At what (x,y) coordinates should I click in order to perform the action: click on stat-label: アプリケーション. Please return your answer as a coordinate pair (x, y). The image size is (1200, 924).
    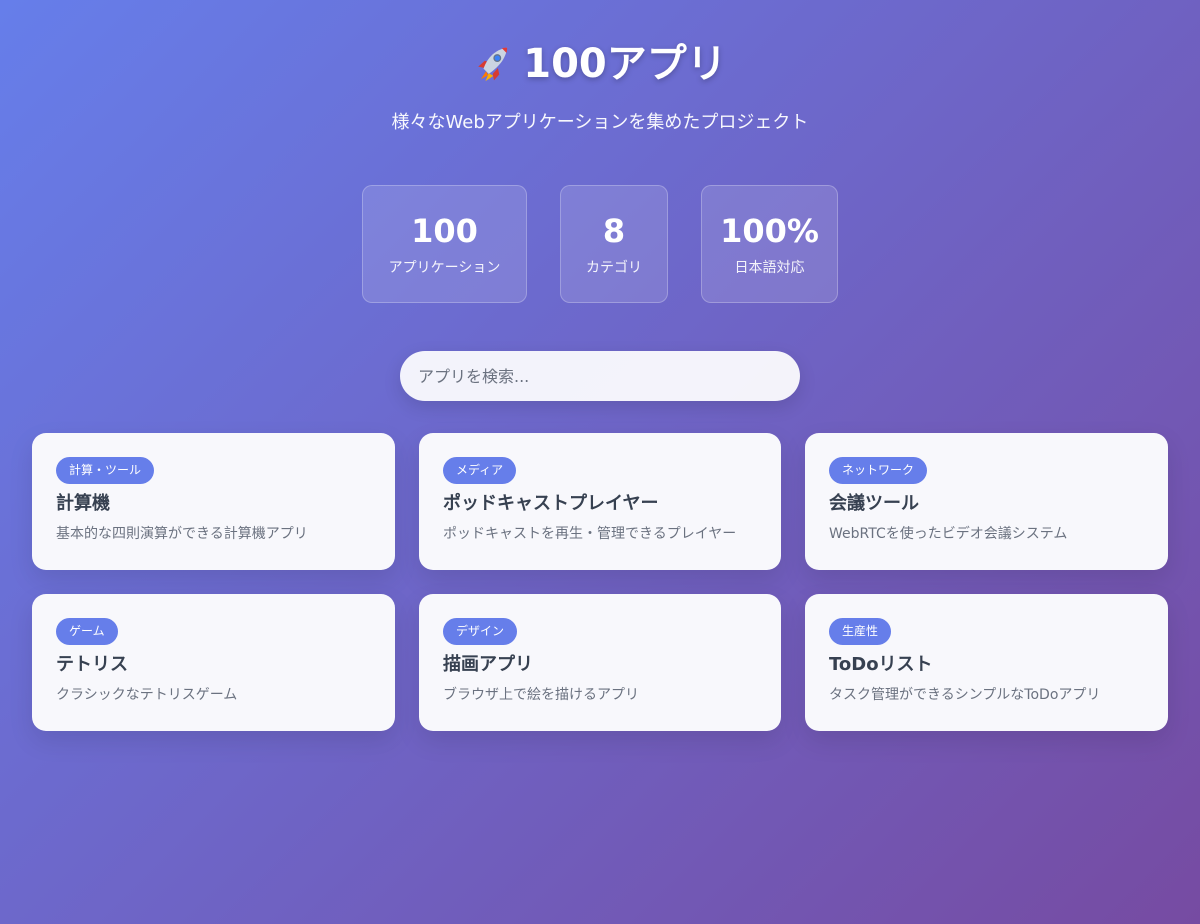
    Looking at the image, I should click on (444, 268).